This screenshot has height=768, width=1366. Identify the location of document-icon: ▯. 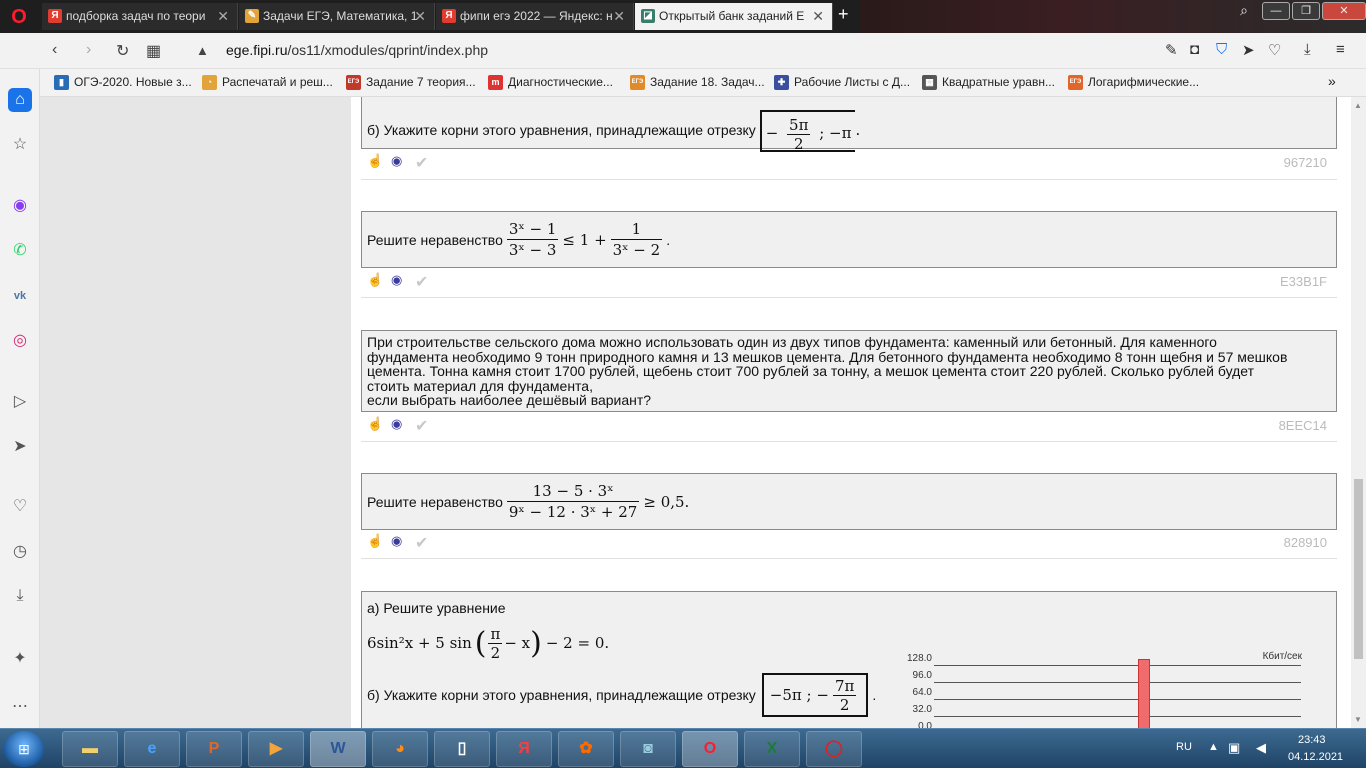
(462, 749).